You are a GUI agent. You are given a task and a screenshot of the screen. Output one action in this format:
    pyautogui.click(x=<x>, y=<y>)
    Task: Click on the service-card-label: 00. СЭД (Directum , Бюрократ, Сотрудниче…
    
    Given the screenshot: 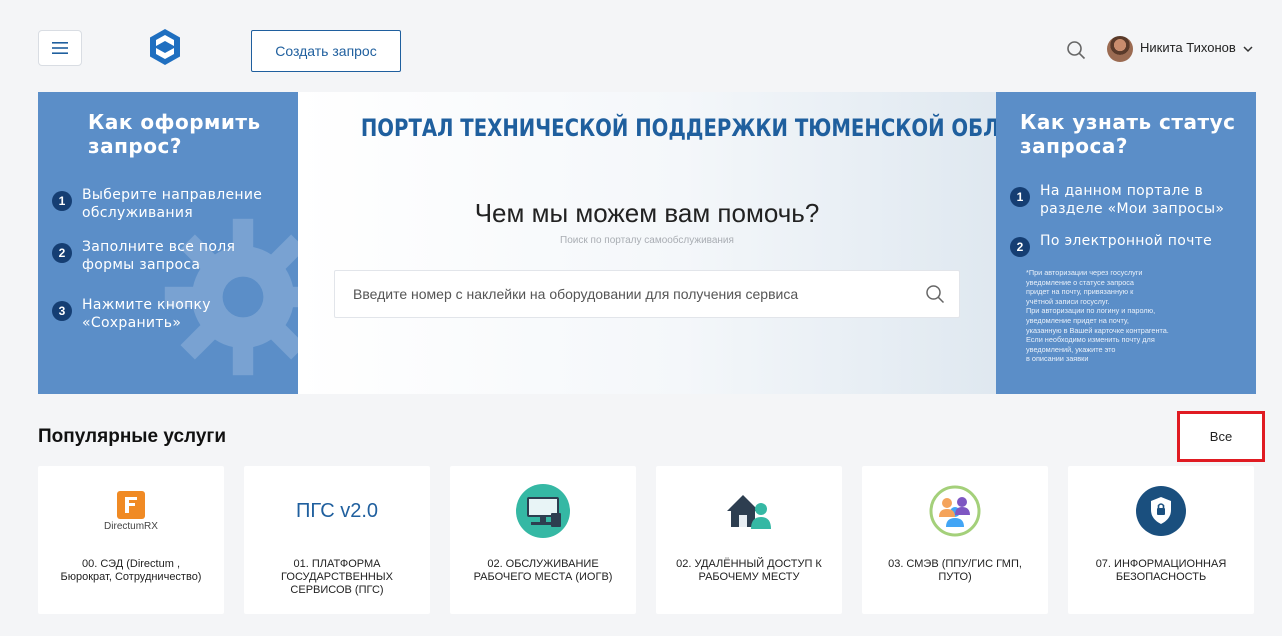 What is the action you would take?
    pyautogui.click(x=131, y=570)
    